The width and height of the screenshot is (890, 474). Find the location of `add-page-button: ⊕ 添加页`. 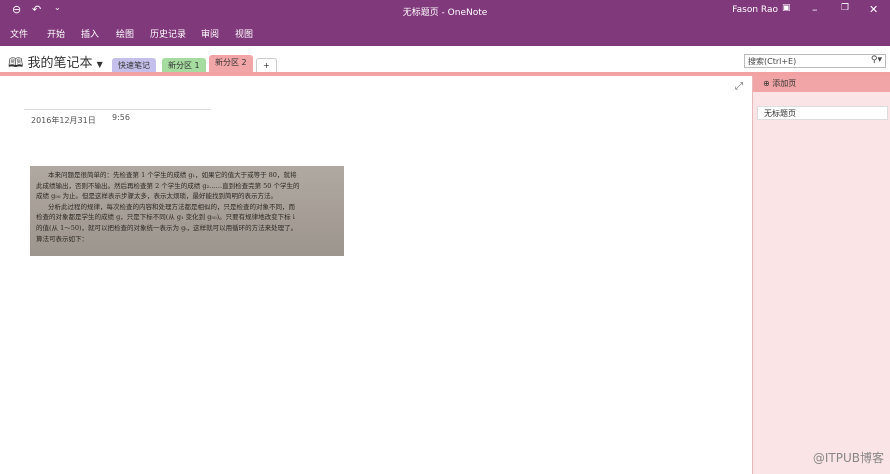

add-page-button: ⊕ 添加页 is located at coordinates (821, 84).